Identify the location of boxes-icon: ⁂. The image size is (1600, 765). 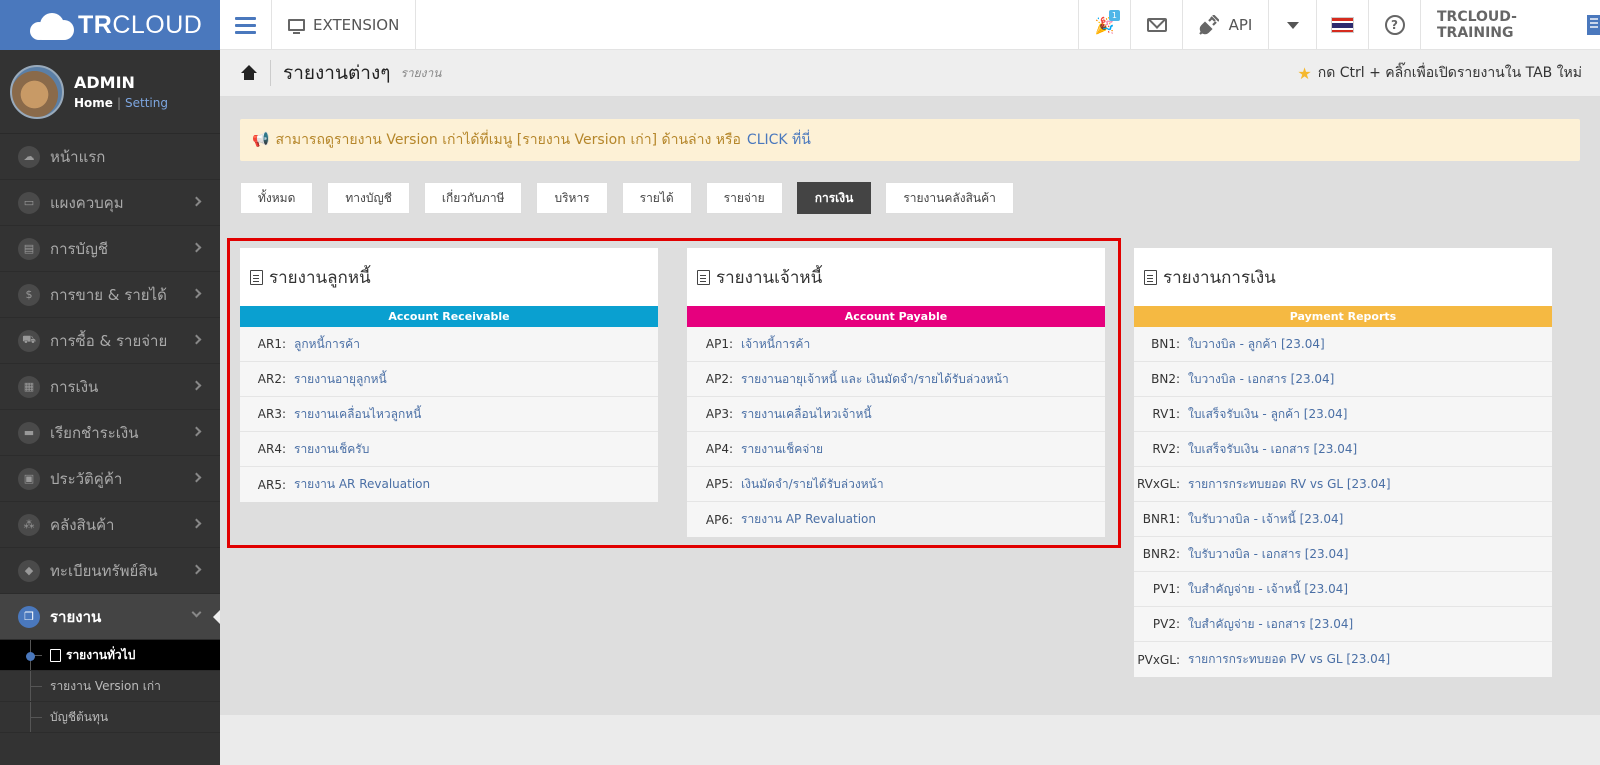
(29, 524).